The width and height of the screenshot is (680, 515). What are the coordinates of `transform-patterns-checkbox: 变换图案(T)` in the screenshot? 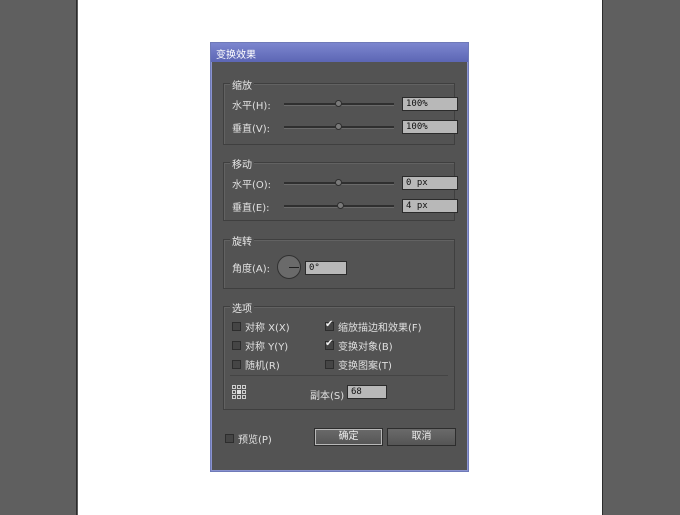 It's located at (358, 364).